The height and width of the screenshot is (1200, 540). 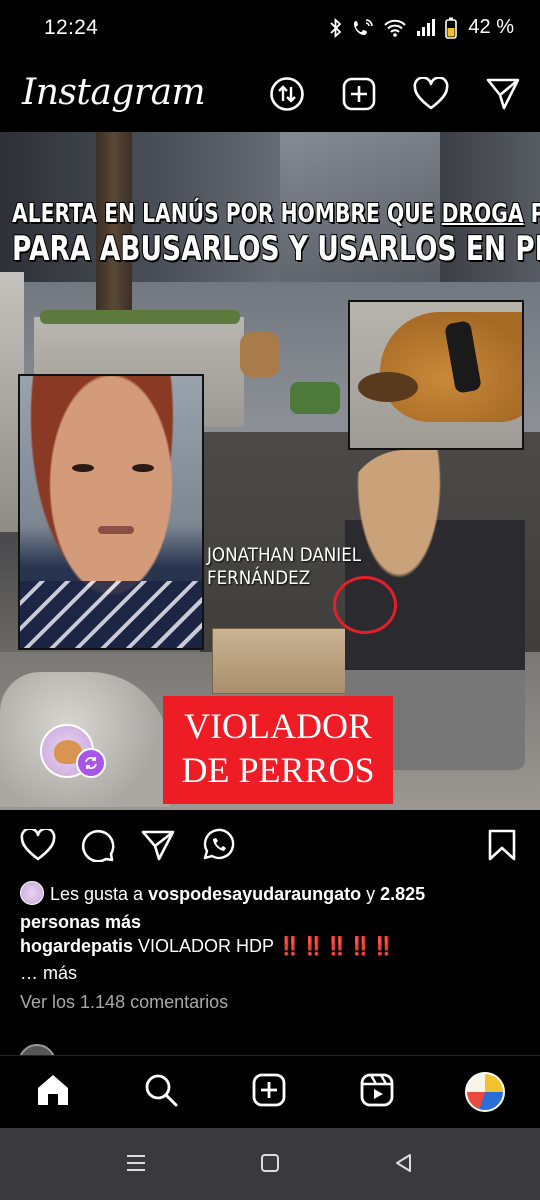 I want to click on highlight-circle, so click(x=365, y=605).